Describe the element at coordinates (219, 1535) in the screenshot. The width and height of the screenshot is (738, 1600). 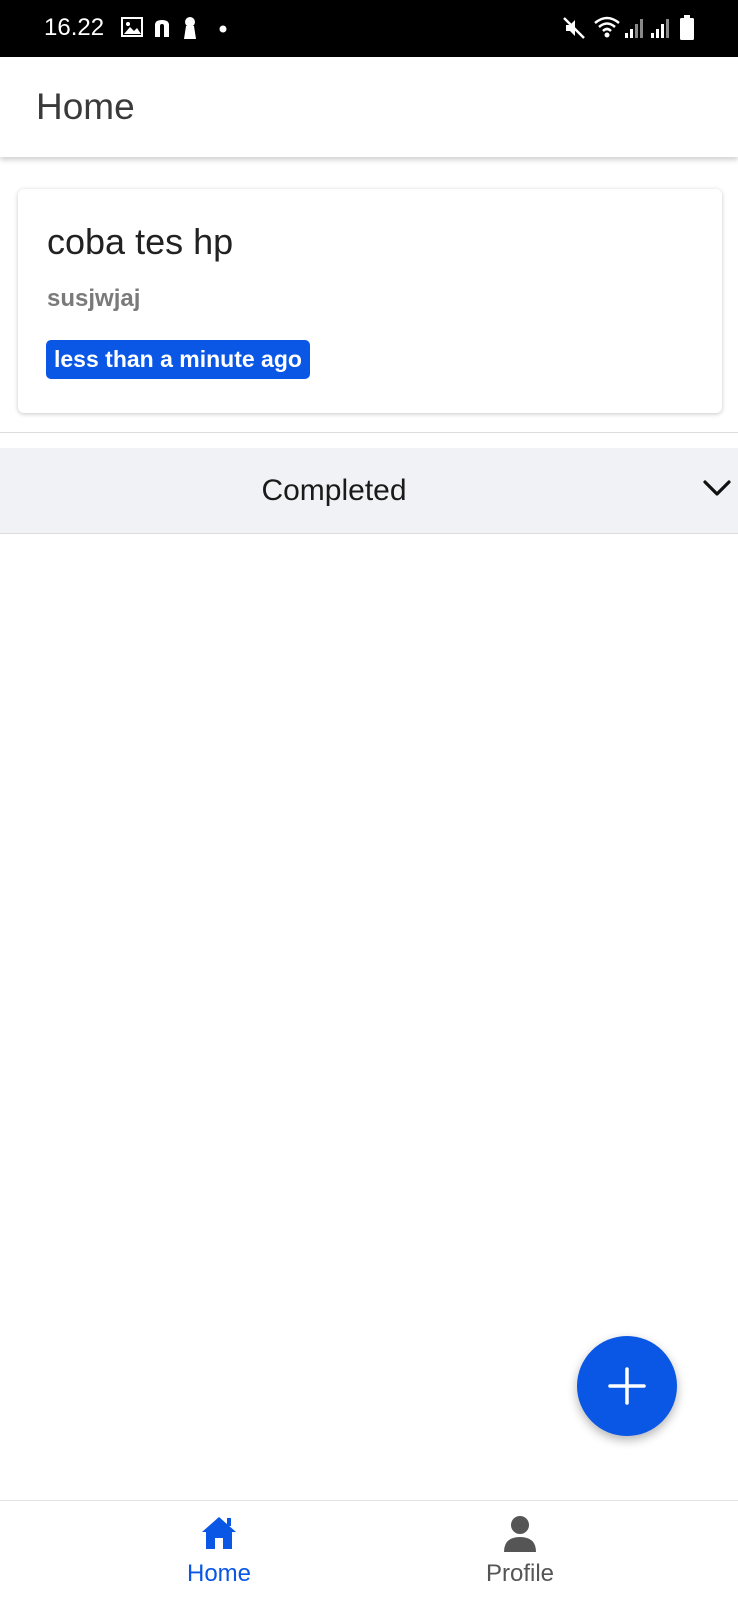
I see `home-icon` at that location.